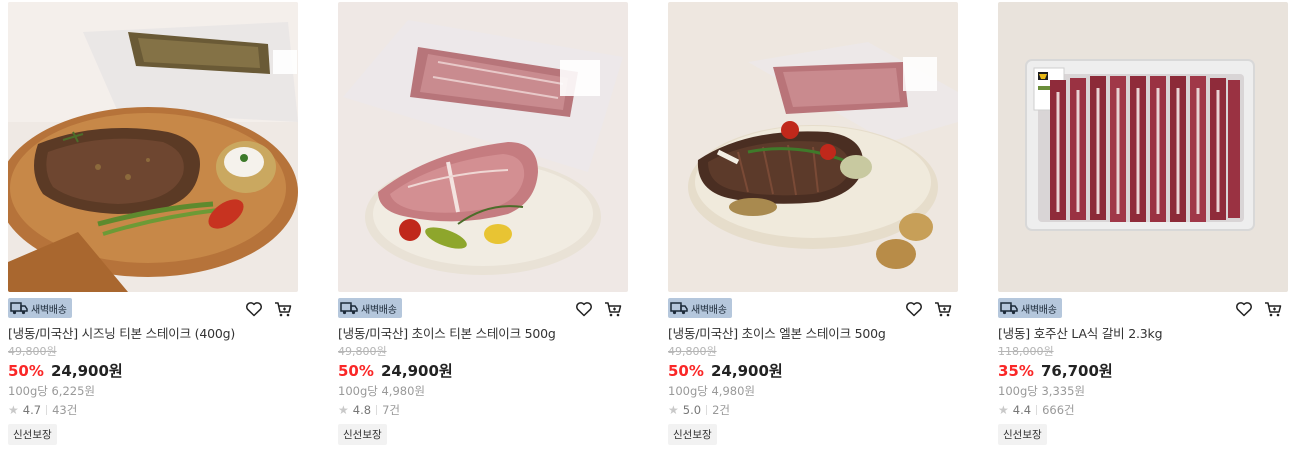 The width and height of the screenshot is (1298, 466). Describe the element at coordinates (1016, 371) in the screenshot. I see `discount-rate: 35%` at that location.